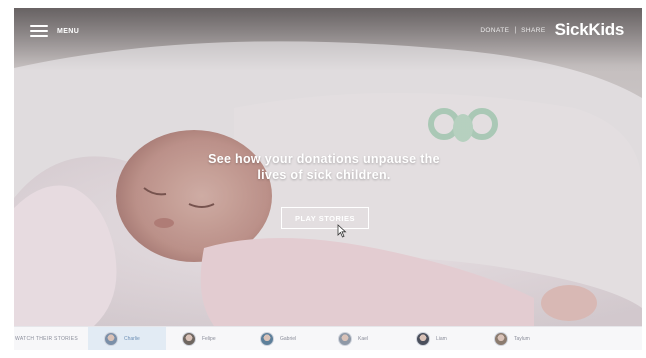 Image resolution: width=646 pixels, height=358 pixels. Describe the element at coordinates (552, 30) in the screenshot. I see `header-actions: DONATE | SHARE SickKids` at that location.